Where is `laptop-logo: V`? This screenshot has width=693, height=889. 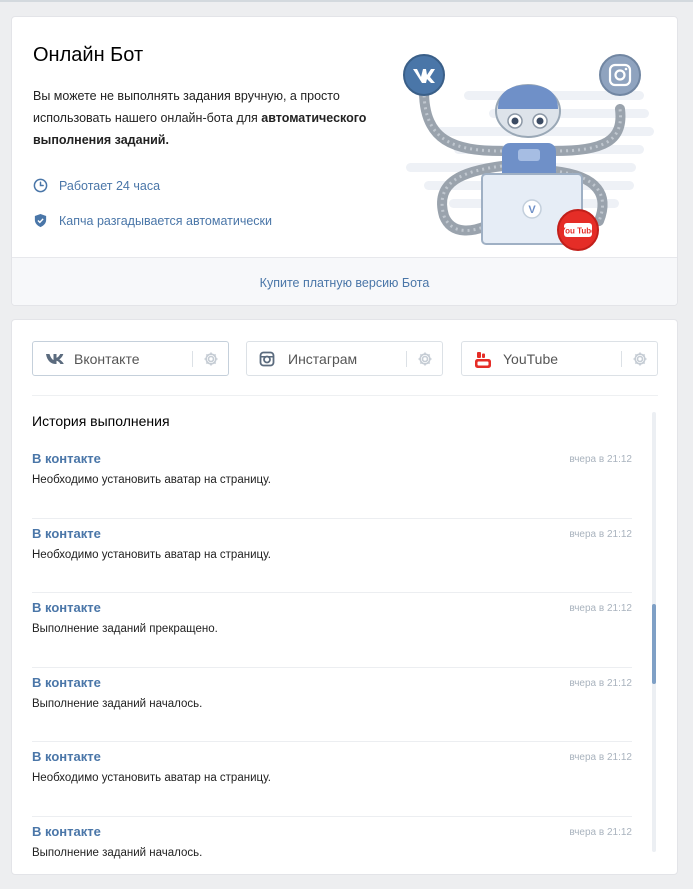
laptop-logo: V is located at coordinates (532, 210).